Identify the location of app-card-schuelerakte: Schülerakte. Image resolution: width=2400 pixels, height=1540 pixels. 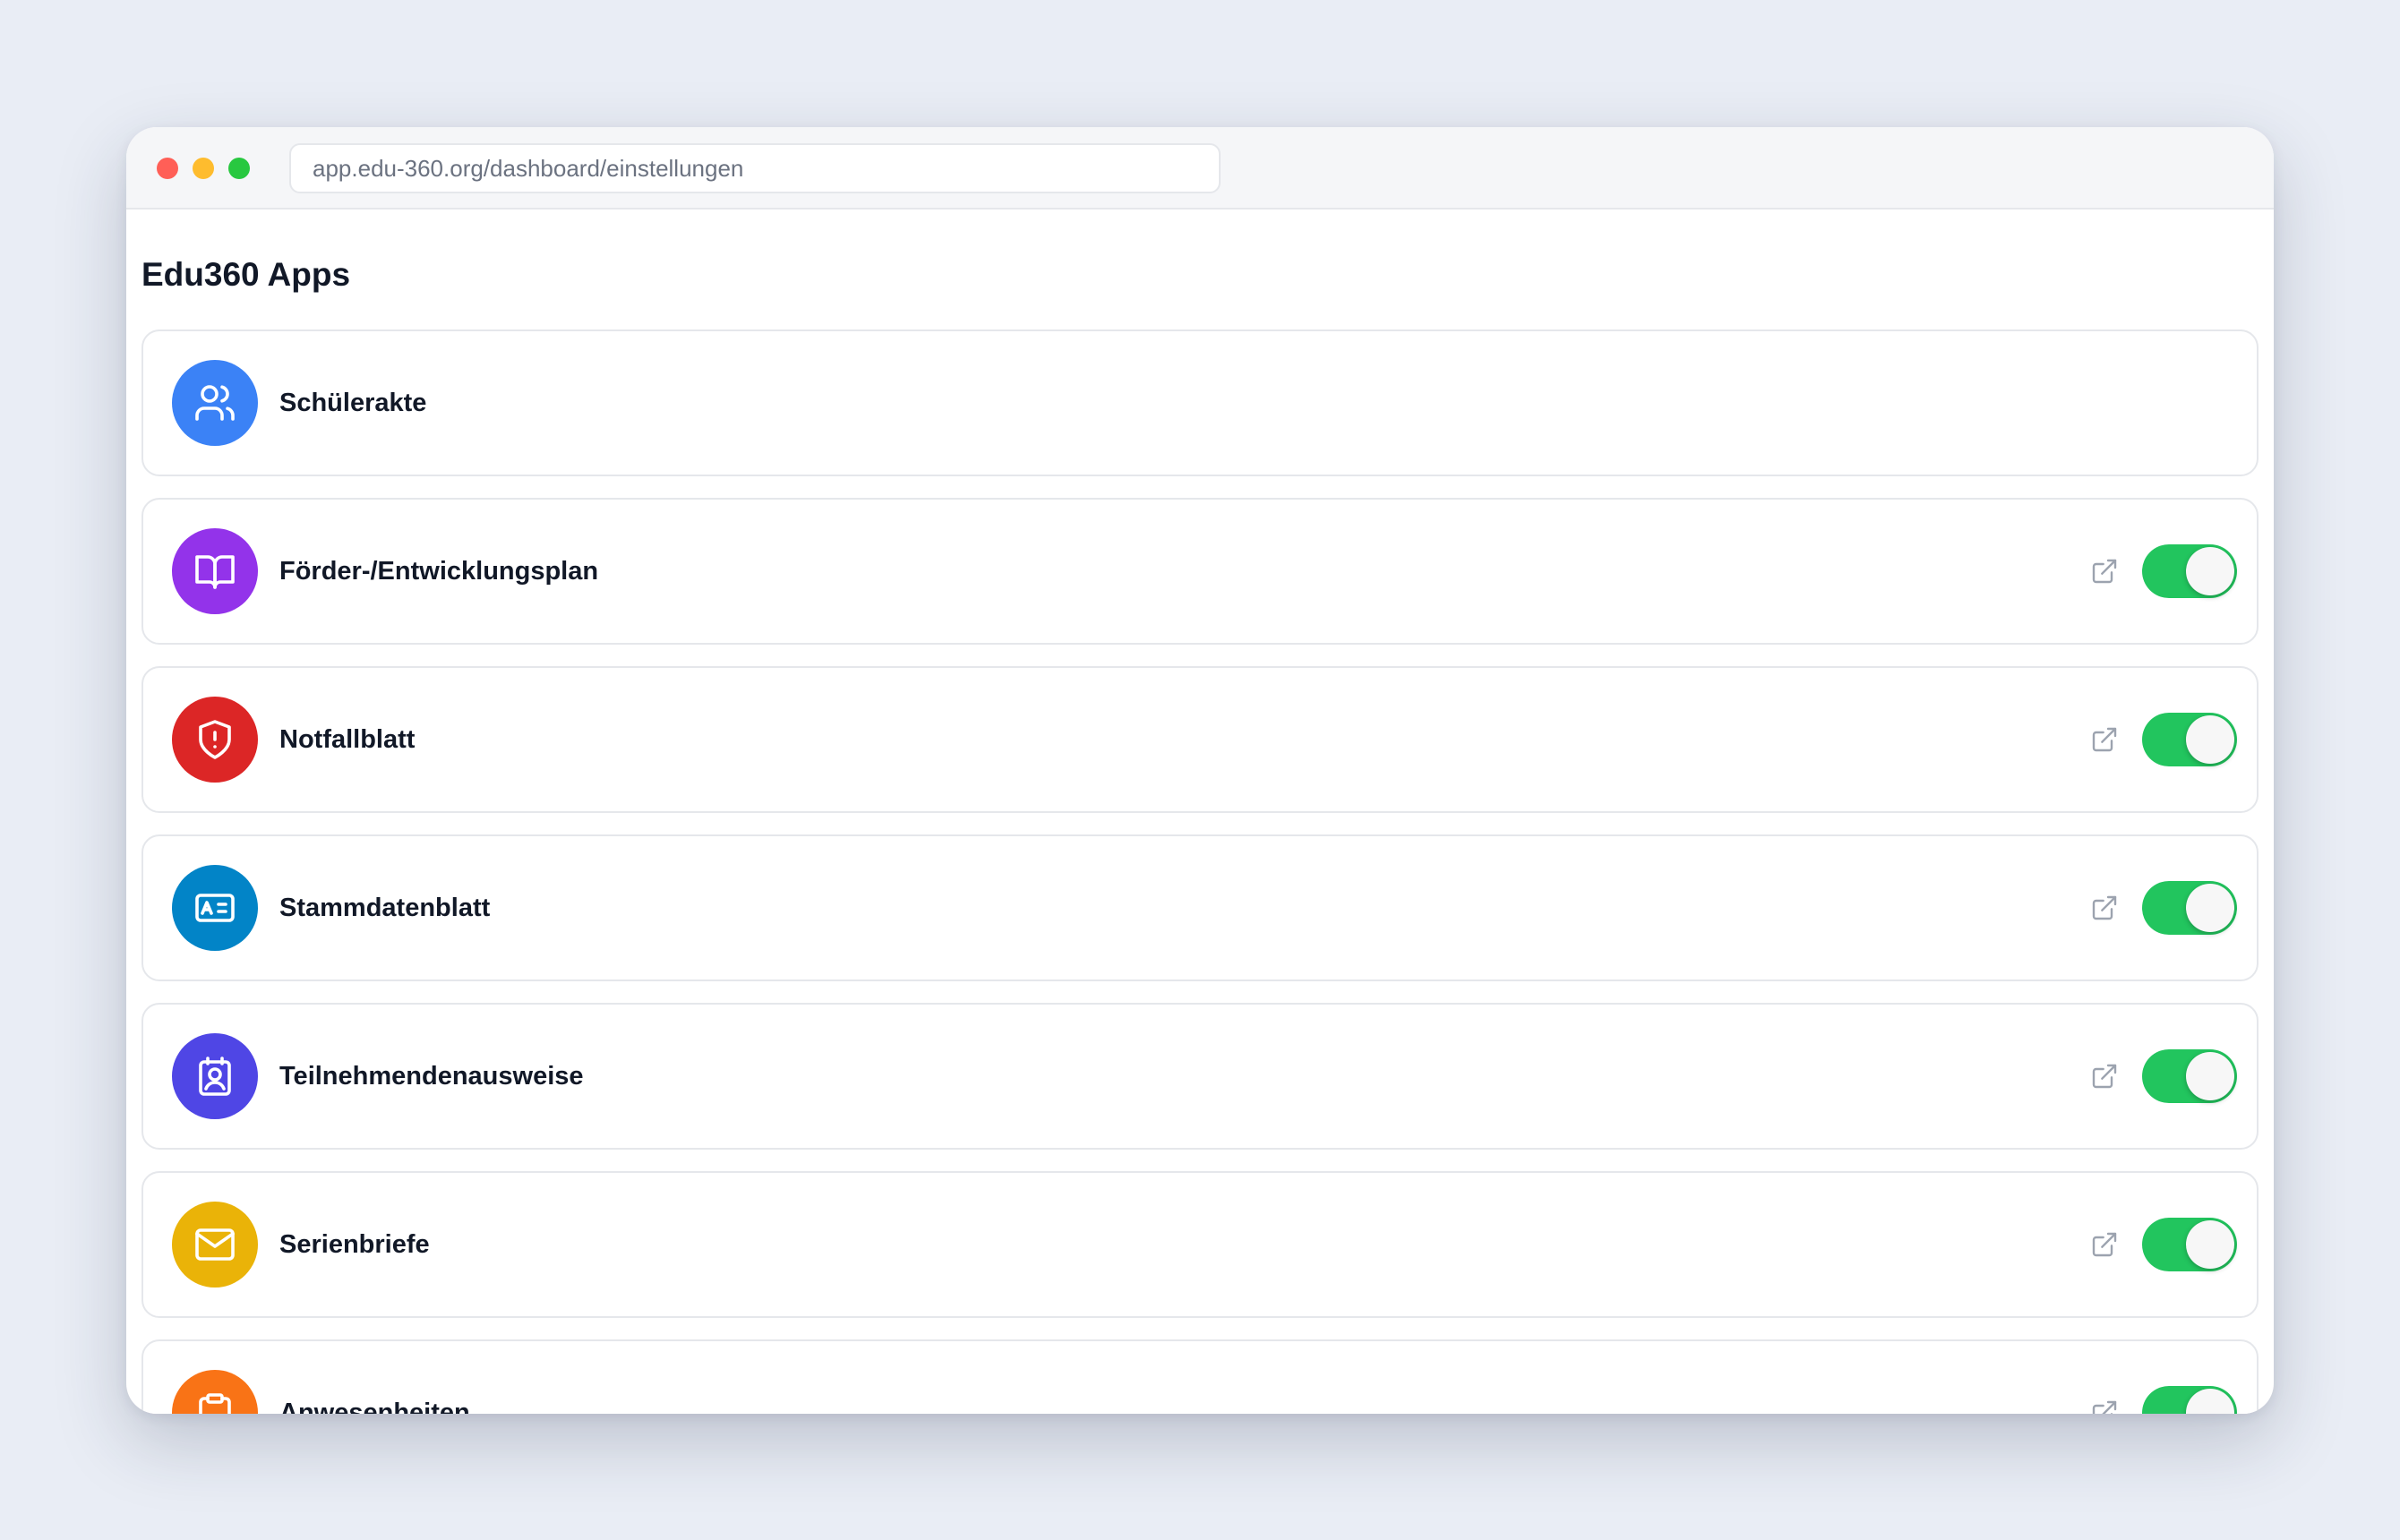
(1200, 402).